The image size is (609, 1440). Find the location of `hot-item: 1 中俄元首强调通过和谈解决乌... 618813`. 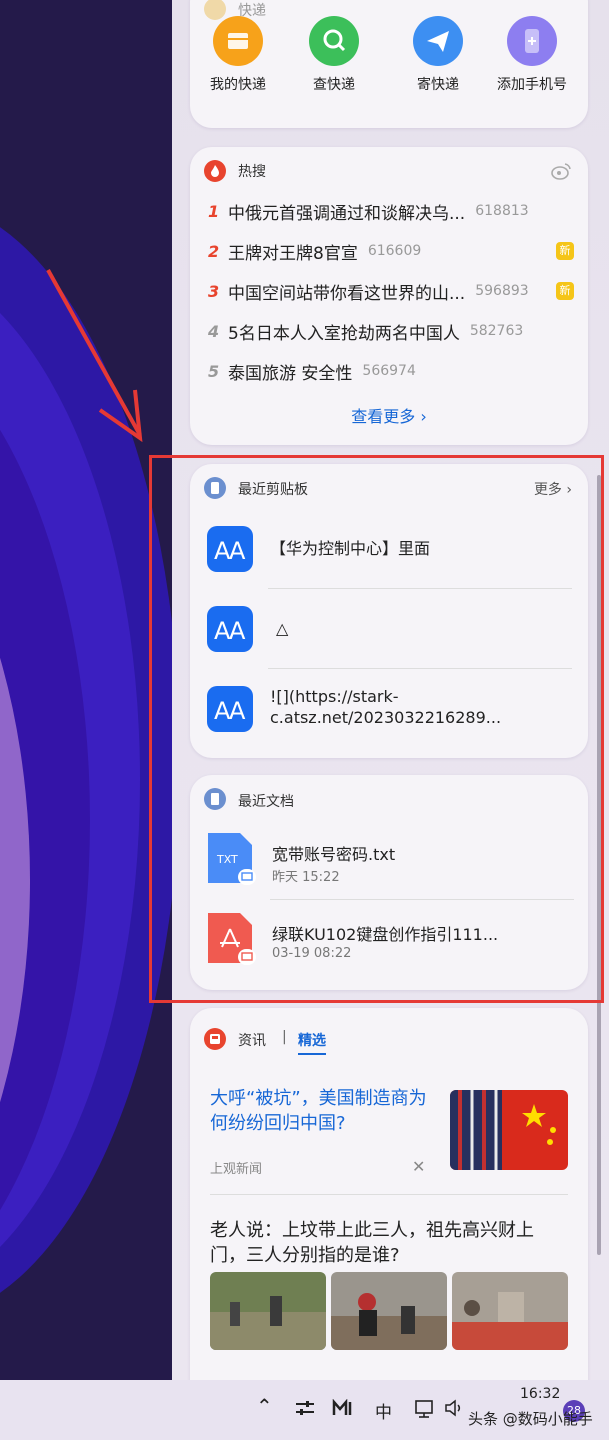

hot-item: 1 中俄元首强调通过和谈解决乌... 618813 is located at coordinates (368, 211).